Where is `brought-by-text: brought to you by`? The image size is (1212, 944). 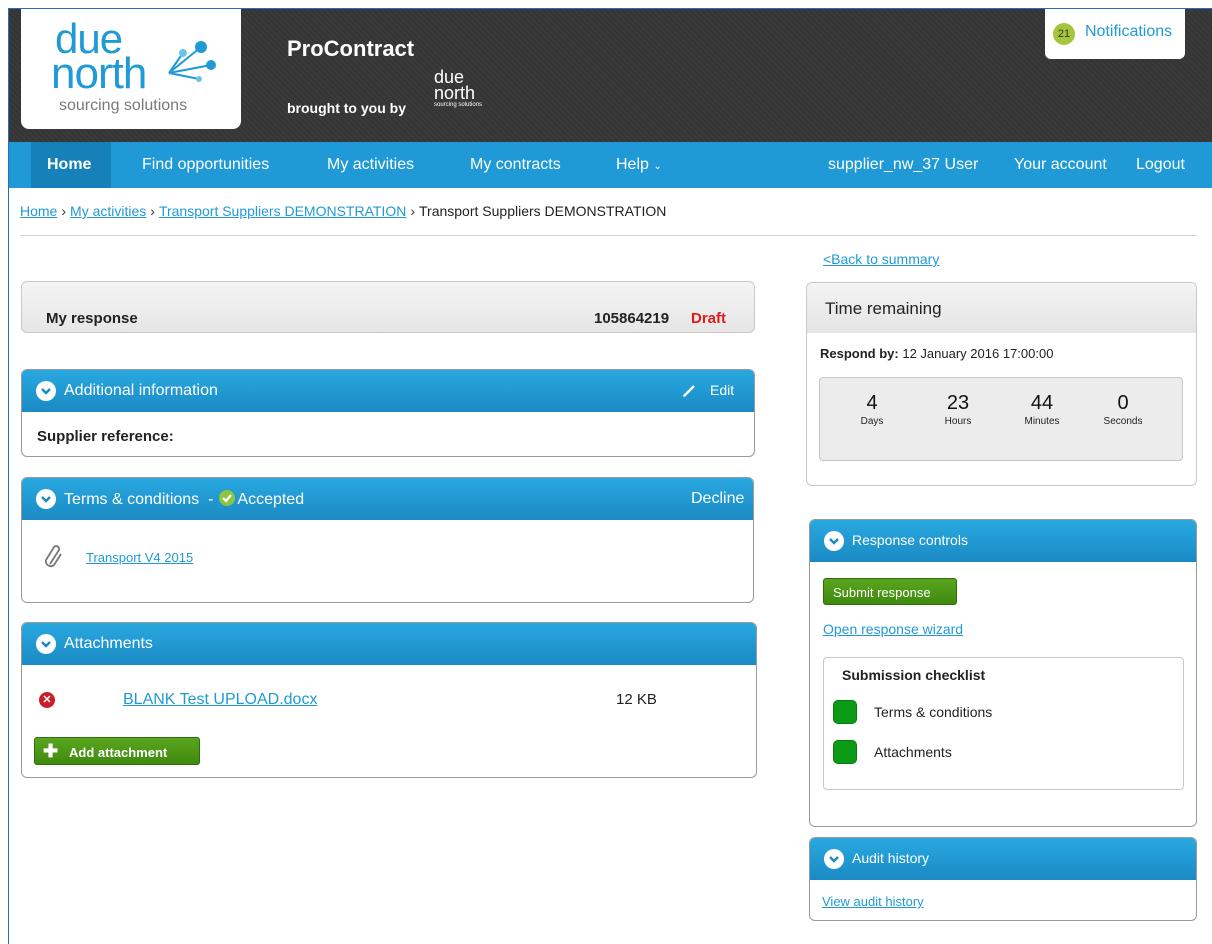 brought-by-text: brought to you by is located at coordinates (346, 108).